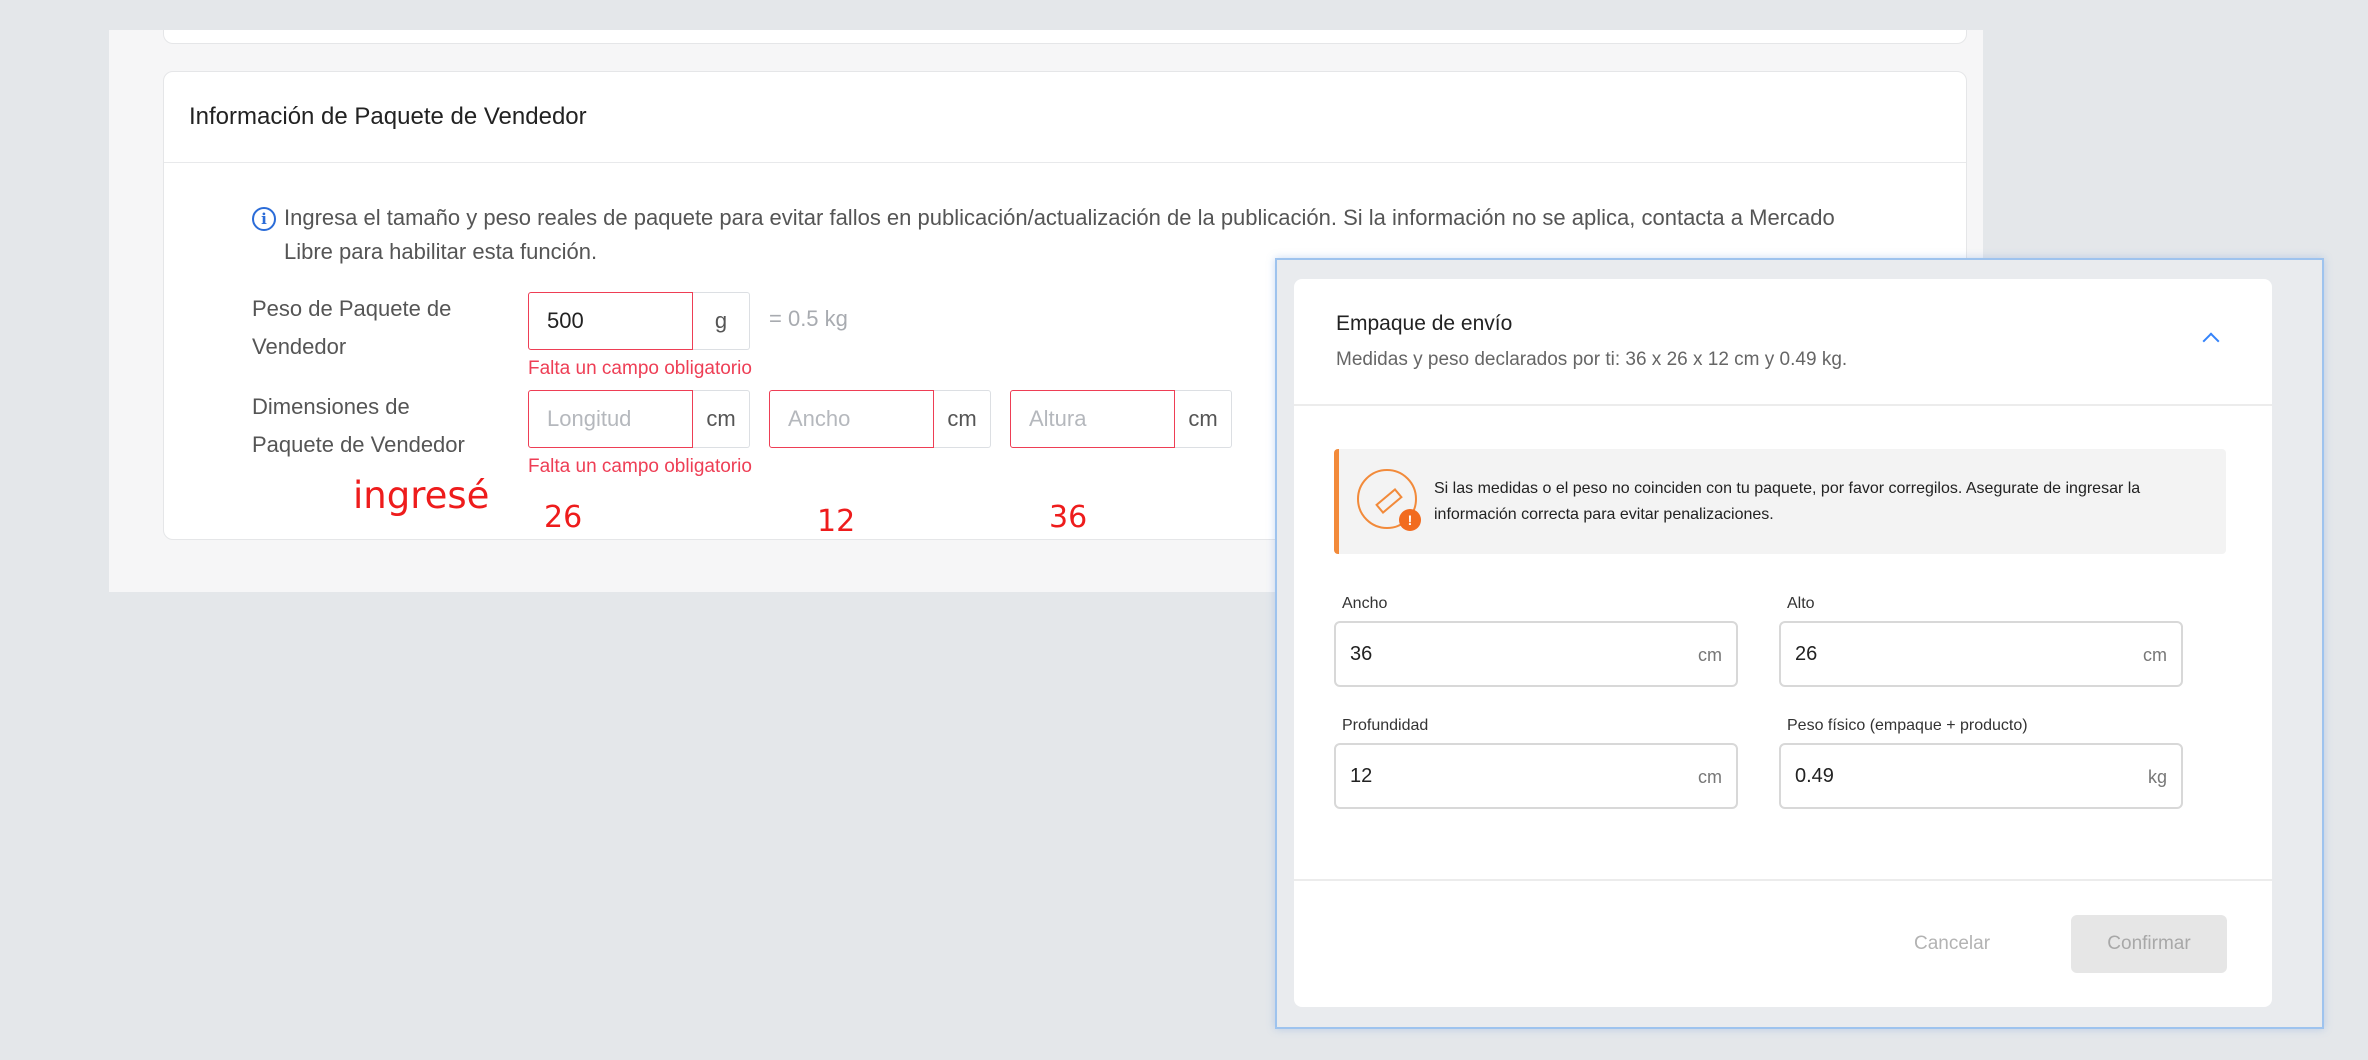  Describe the element at coordinates (1368, 604) in the screenshot. I see `modal-width-label: Ancho` at that location.